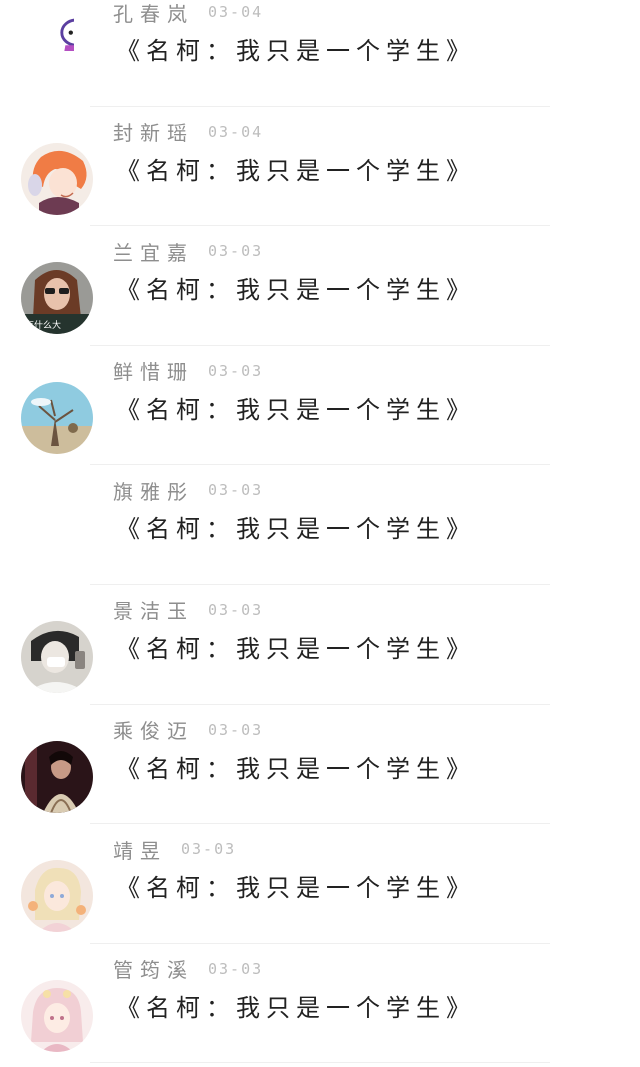 The image size is (640, 1067). Describe the element at coordinates (57, 417) in the screenshot. I see `tree-landscape-avatar` at that location.